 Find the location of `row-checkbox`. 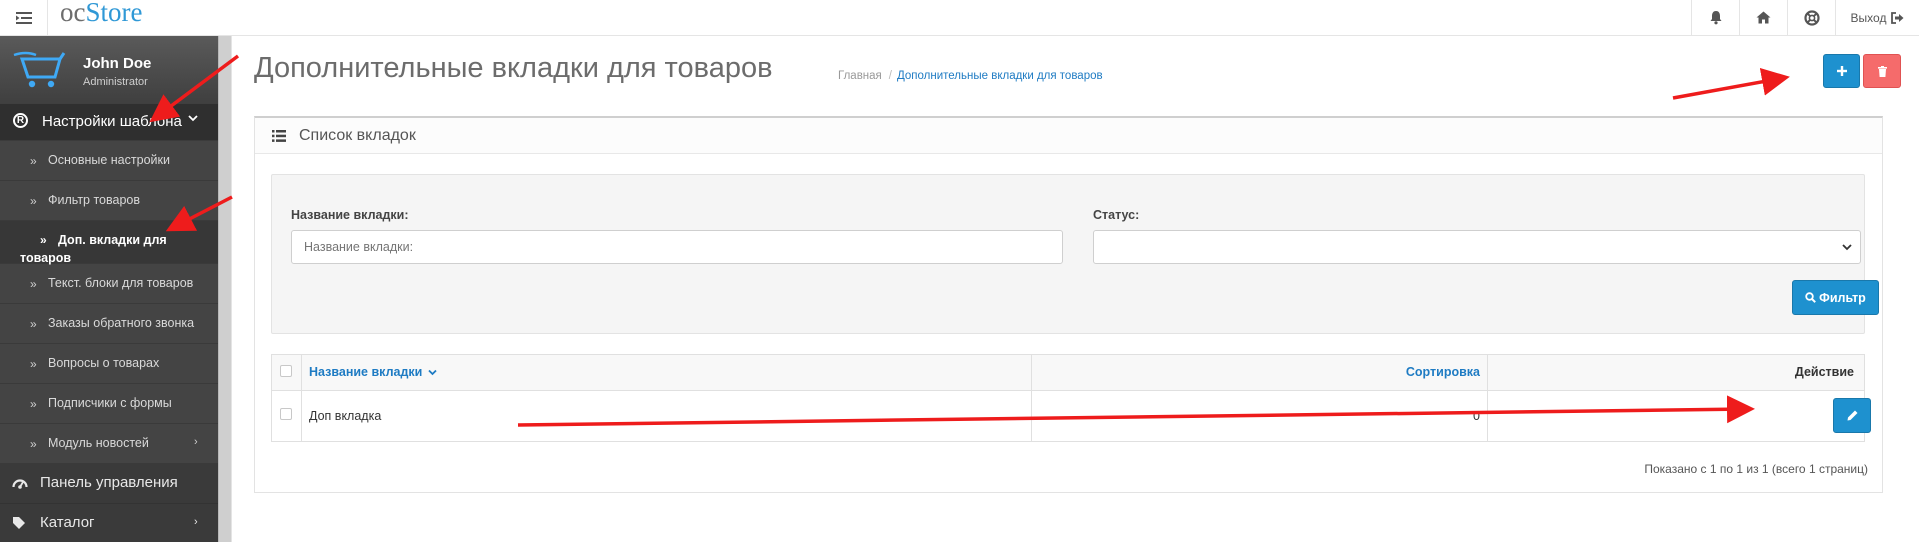

row-checkbox is located at coordinates (286, 414).